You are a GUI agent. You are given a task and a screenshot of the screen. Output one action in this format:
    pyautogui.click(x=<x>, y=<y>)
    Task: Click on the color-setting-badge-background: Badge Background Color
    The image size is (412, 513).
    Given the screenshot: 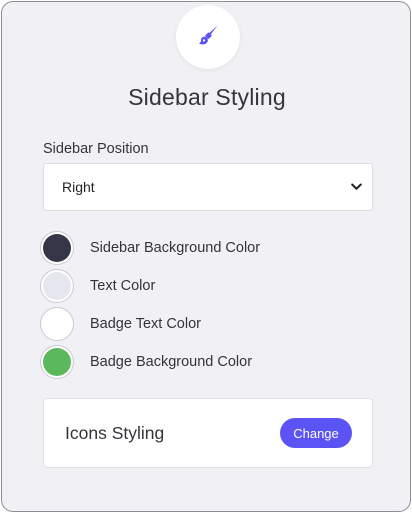 What is the action you would take?
    pyautogui.click(x=146, y=362)
    